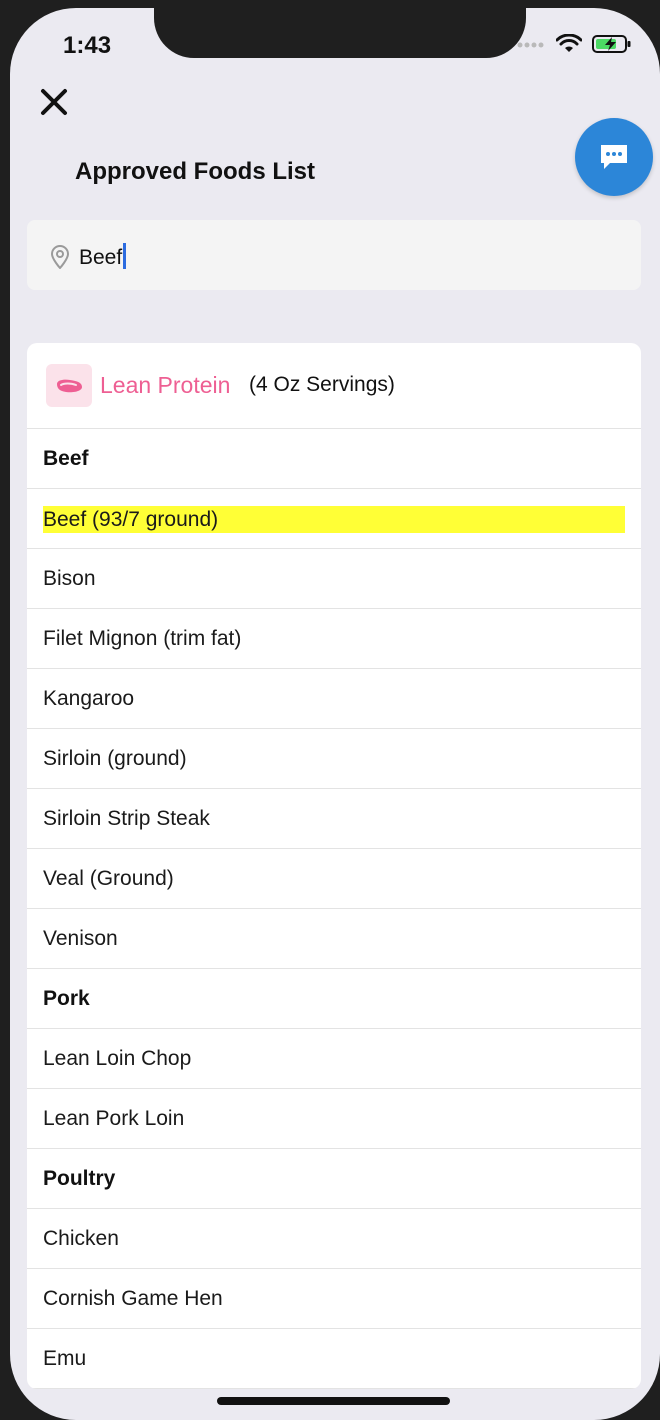 The height and width of the screenshot is (1420, 660). What do you see at coordinates (334, 459) in the screenshot?
I see `list-section-header: Beef` at bounding box center [334, 459].